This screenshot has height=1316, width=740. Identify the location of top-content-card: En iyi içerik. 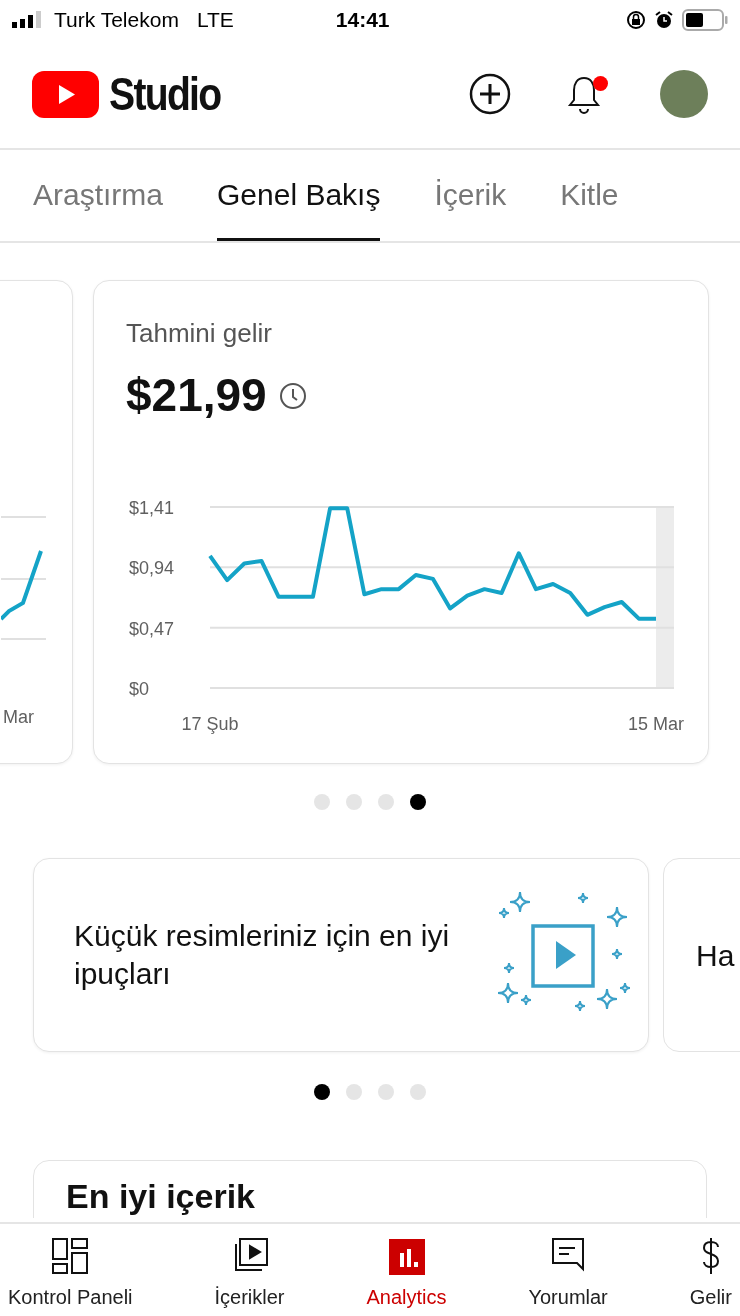
(370, 1189).